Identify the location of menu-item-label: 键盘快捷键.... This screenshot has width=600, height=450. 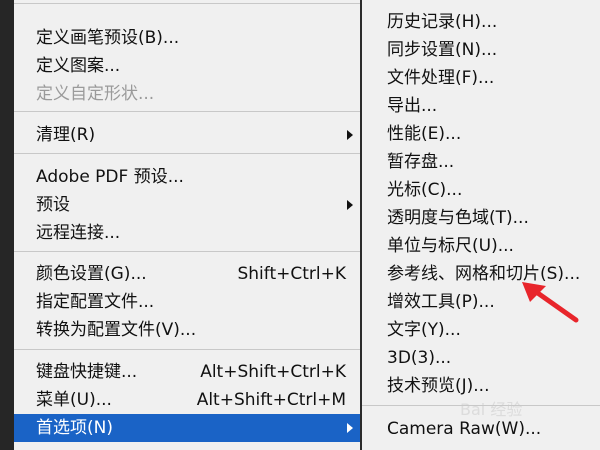
(87, 372).